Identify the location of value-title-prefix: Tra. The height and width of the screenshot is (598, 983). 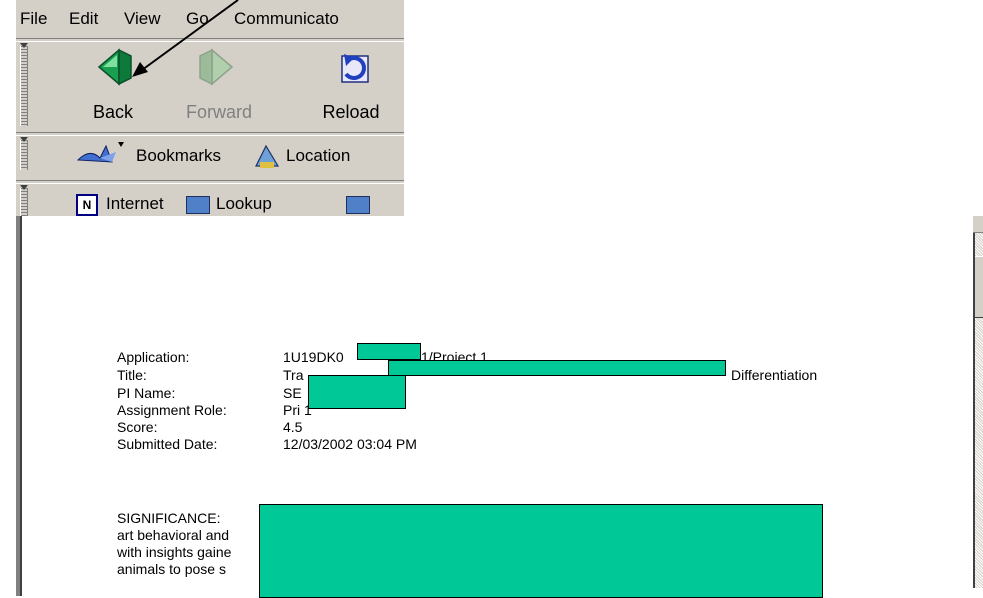
(293, 375).